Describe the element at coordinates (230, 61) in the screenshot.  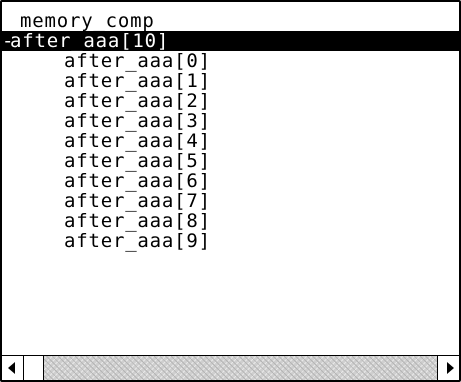
I see `tree-leaf-node: after_aaa[0]` at that location.